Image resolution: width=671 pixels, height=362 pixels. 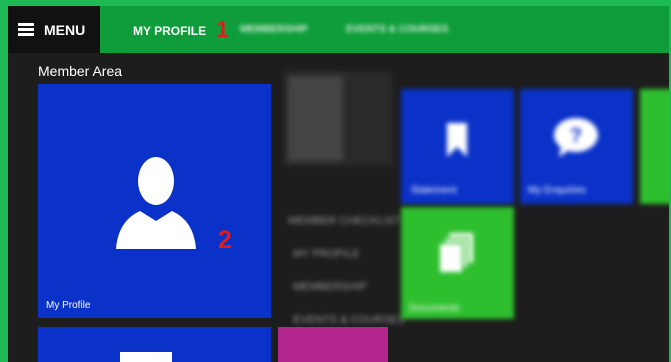 What do you see at coordinates (557, 190) in the screenshot?
I see `enquiries-tile-label: My Enquiries` at bounding box center [557, 190].